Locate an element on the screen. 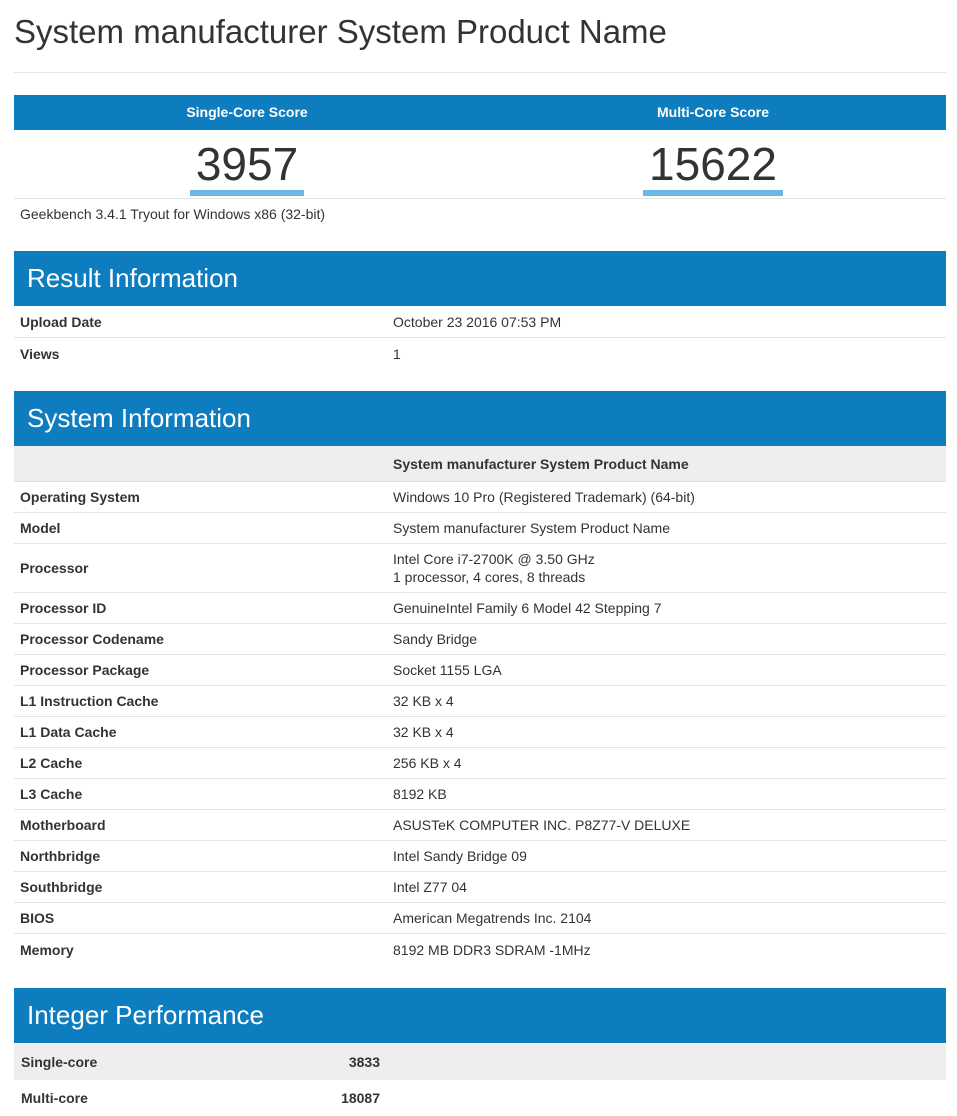 This screenshot has height=1116, width=957. row-key: Processor ID is located at coordinates (63, 608).